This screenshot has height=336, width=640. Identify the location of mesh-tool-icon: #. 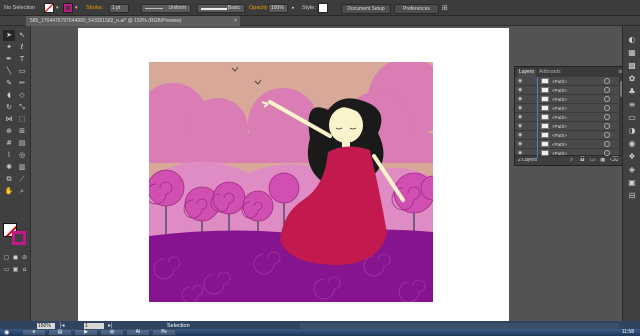
(9, 143).